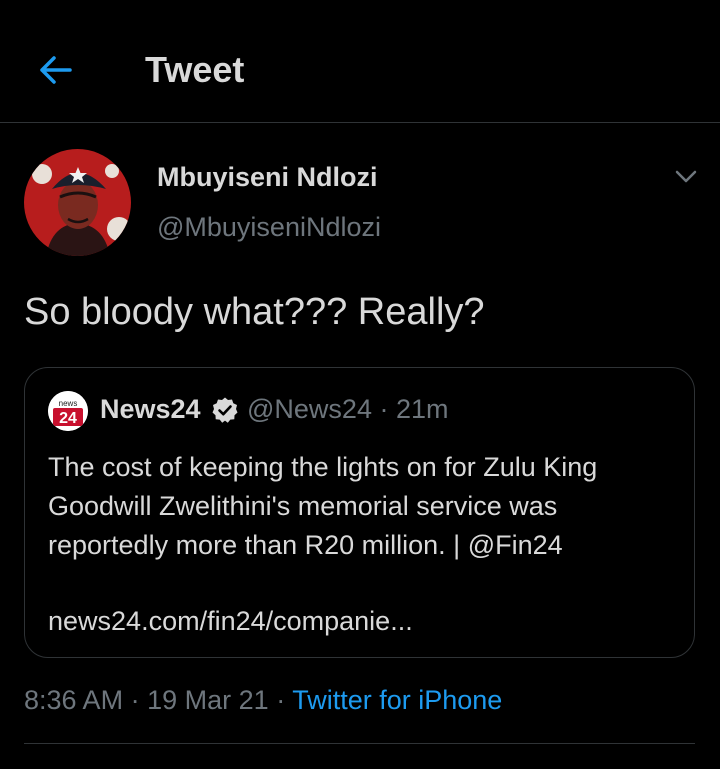  Describe the element at coordinates (269, 227) in the screenshot. I see `author-handle: @MbuyiseniNdlozi` at that location.